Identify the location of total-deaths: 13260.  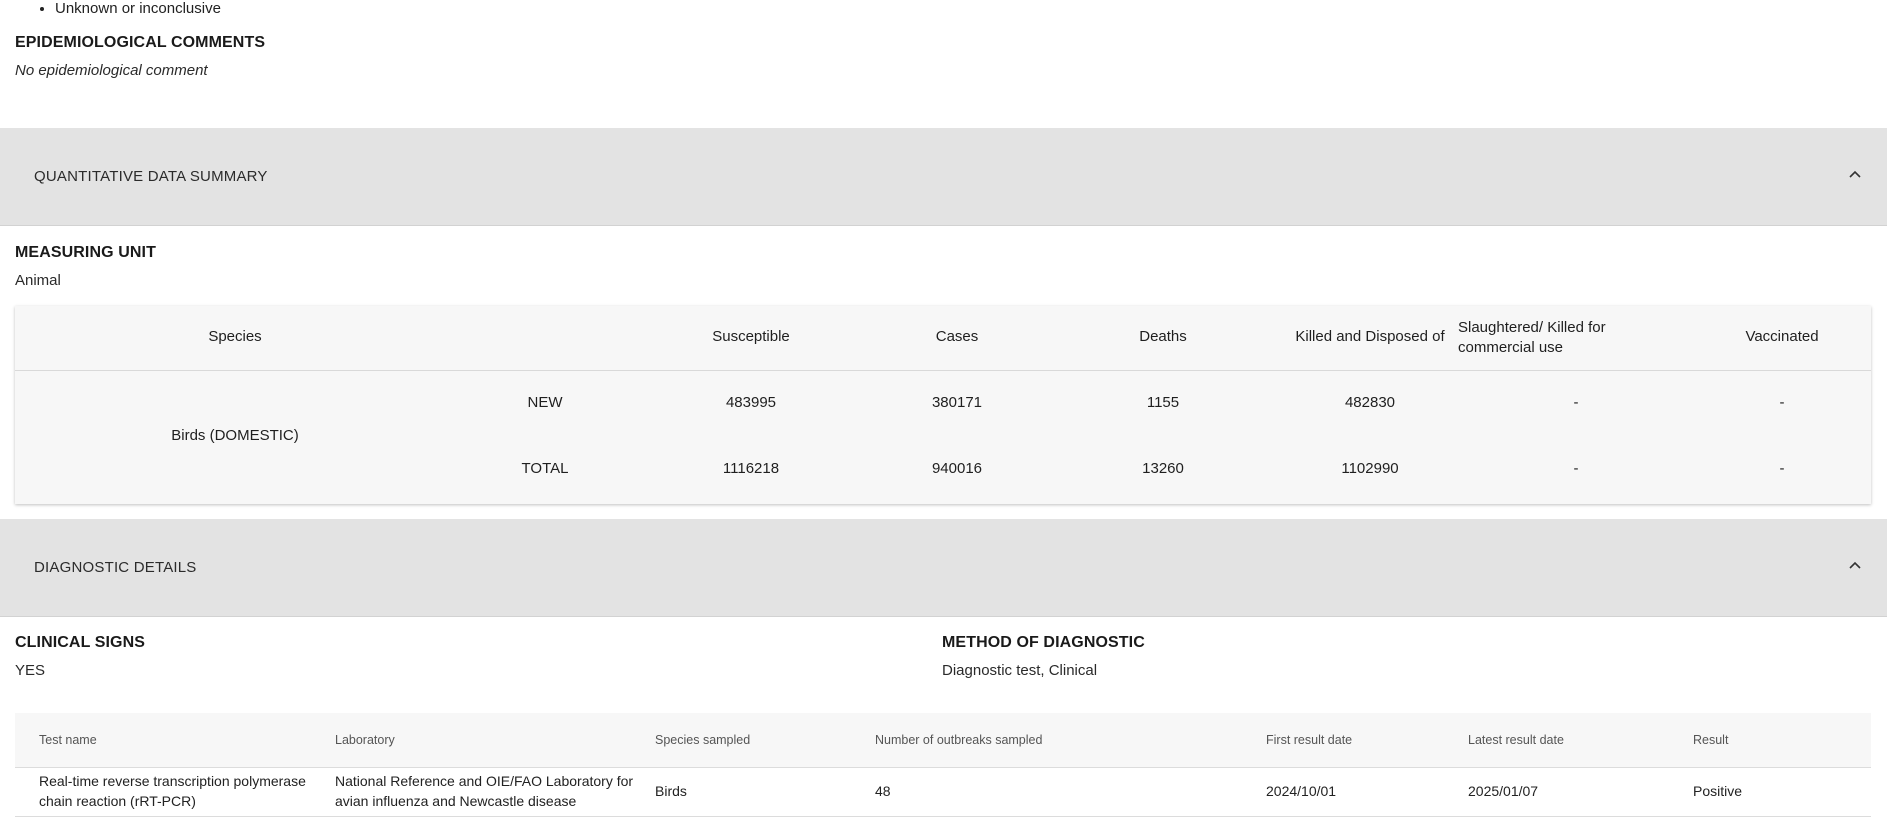
(1163, 468).